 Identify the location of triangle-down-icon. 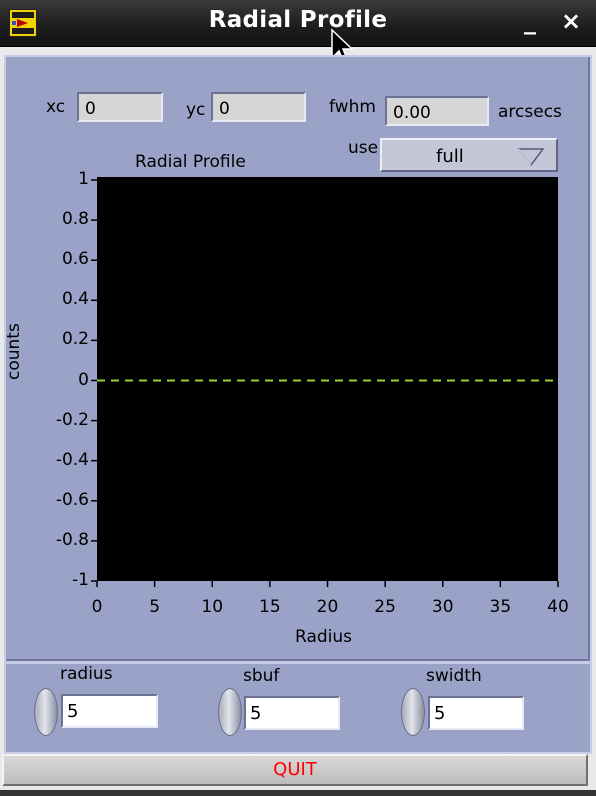
(531, 157).